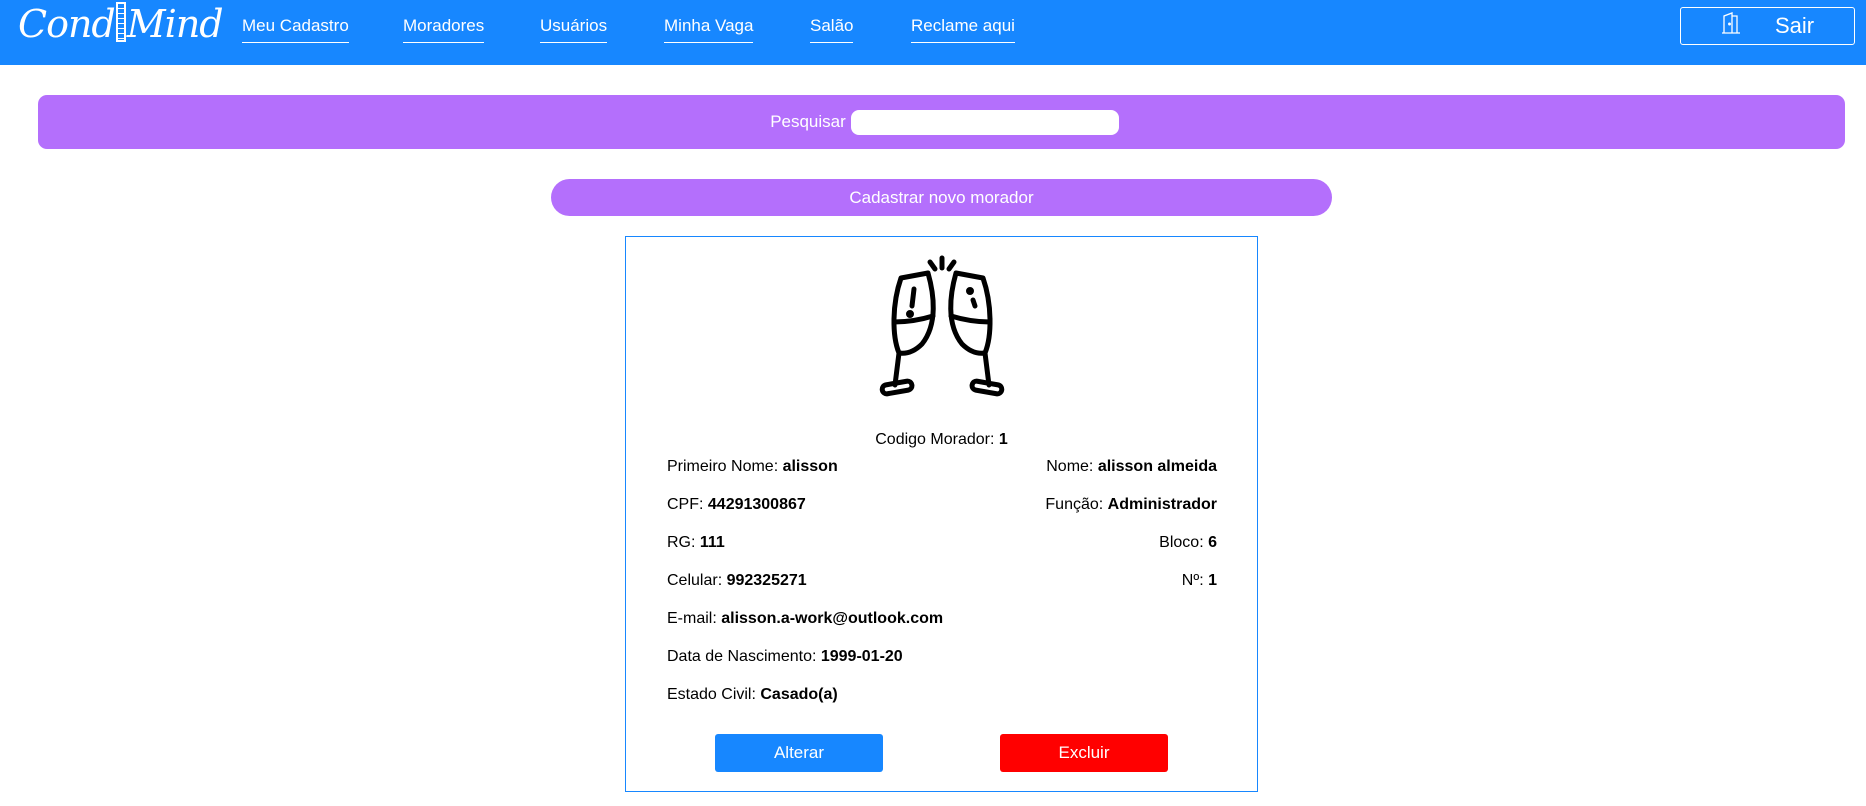  What do you see at coordinates (832, 618) in the screenshot?
I see `field-value: alisson.a-work@outlook.com` at bounding box center [832, 618].